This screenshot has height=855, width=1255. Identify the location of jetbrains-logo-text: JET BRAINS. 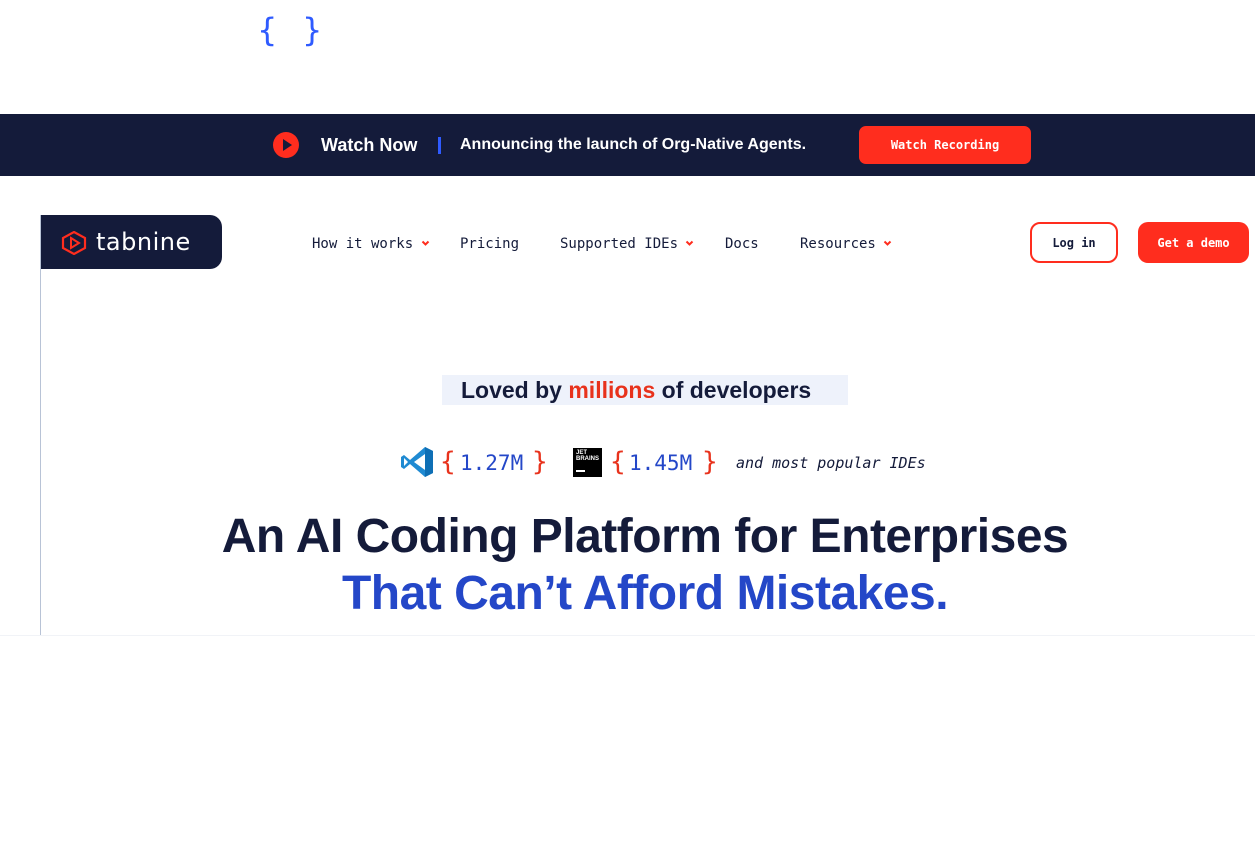
(588, 456).